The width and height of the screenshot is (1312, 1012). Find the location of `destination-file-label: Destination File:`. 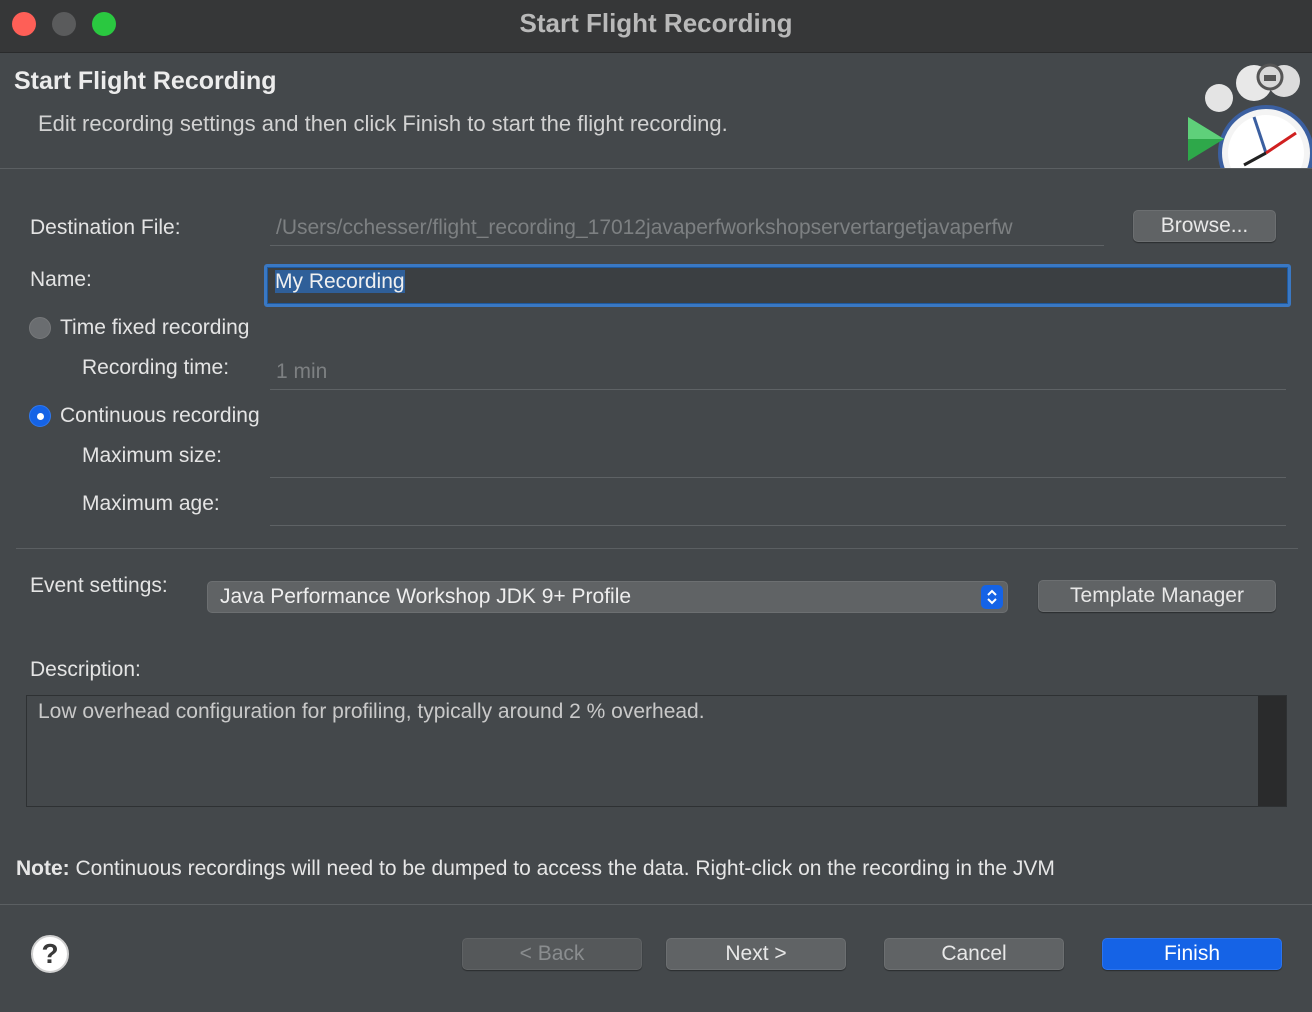

destination-file-label: Destination File: is located at coordinates (105, 227).